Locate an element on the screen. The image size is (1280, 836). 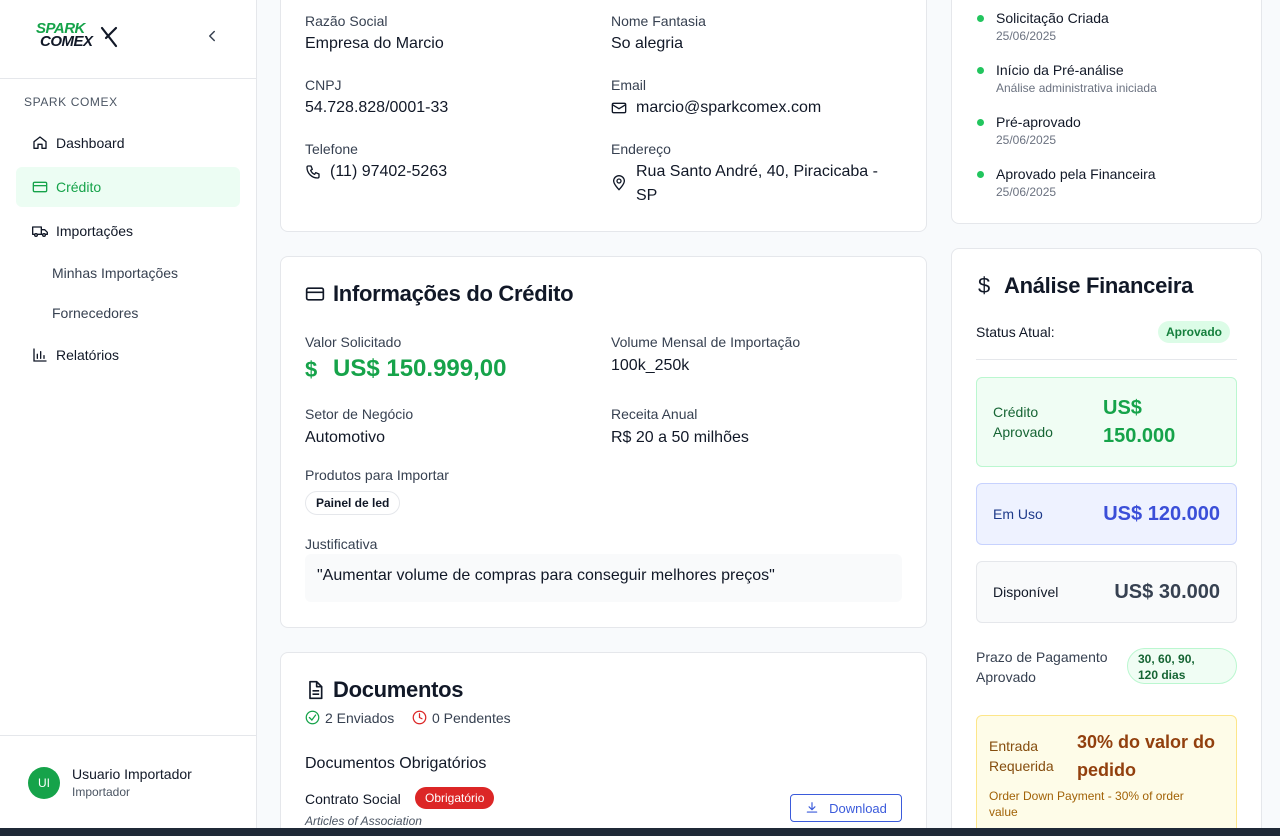
sidebar-item-relatorios: Relatórios is located at coordinates (128, 355).